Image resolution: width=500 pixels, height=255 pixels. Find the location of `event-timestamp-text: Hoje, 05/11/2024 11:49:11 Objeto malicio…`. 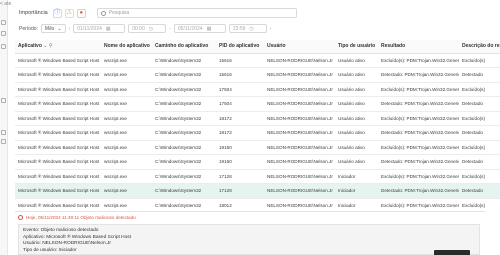

event-timestamp-text: Hoje, 05/11/2024 11:49:11 Objeto malicio… is located at coordinates (81, 217).